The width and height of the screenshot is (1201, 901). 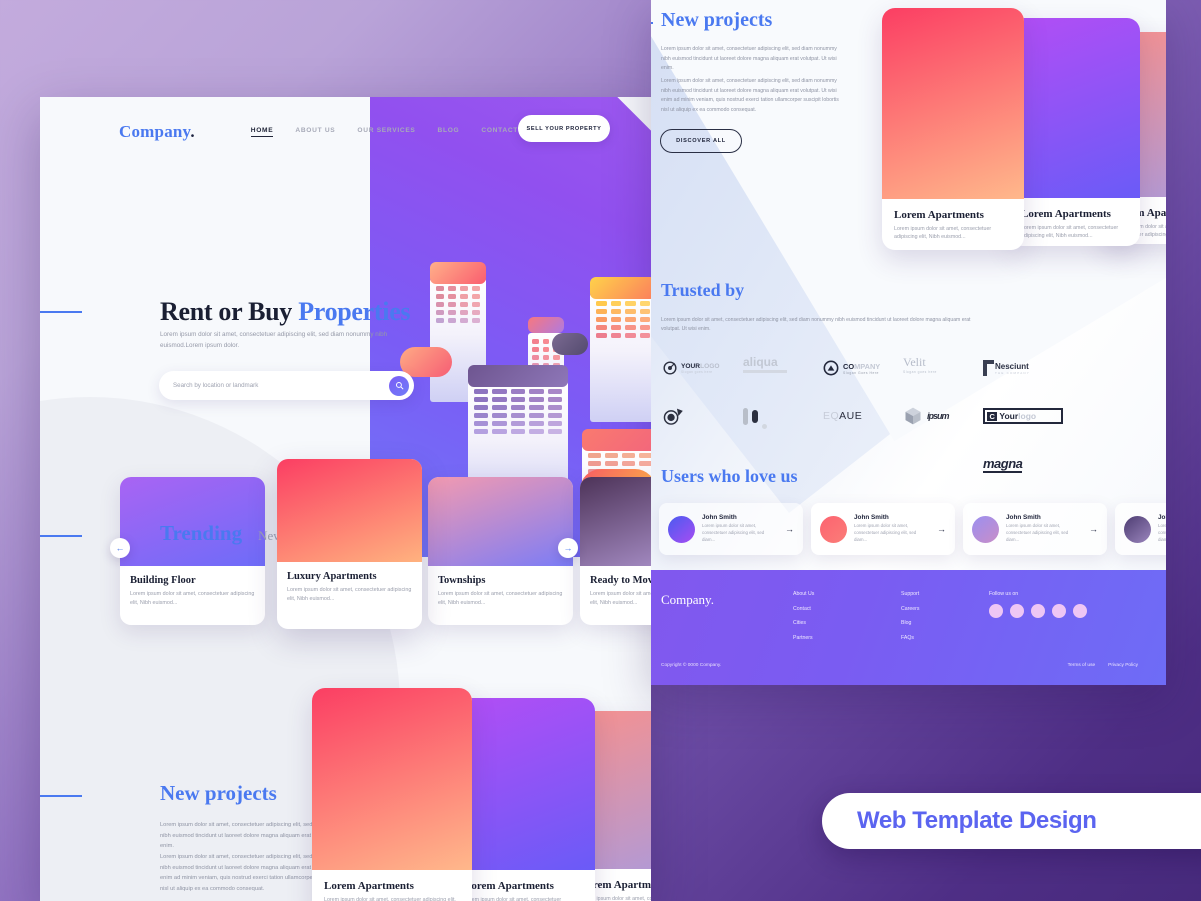 I want to click on search-bar, so click(x=286, y=385).